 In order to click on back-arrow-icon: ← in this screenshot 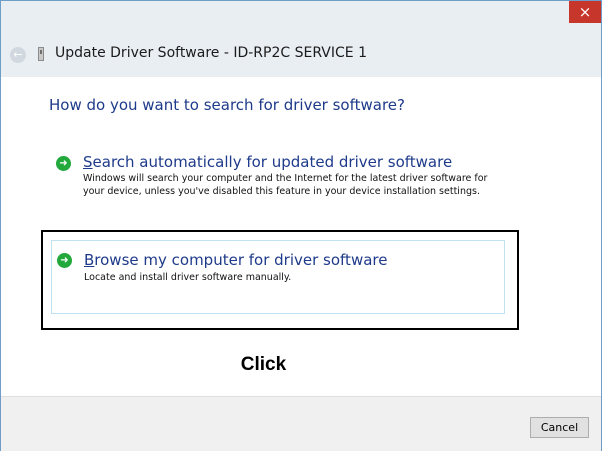, I will do `click(18, 54)`.